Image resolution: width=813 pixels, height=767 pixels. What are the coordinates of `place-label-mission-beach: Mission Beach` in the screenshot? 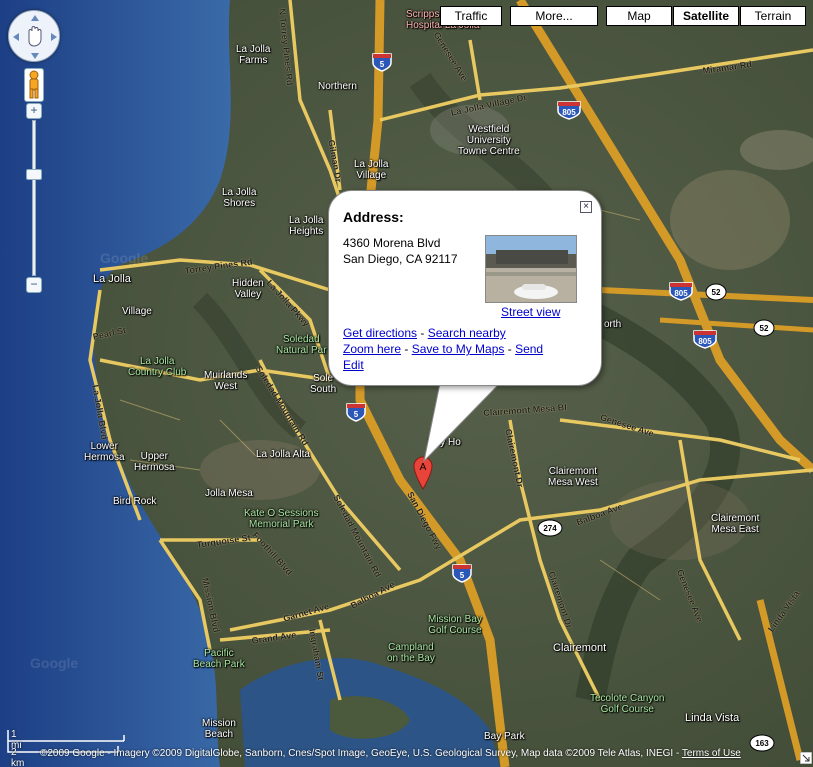 It's located at (219, 729).